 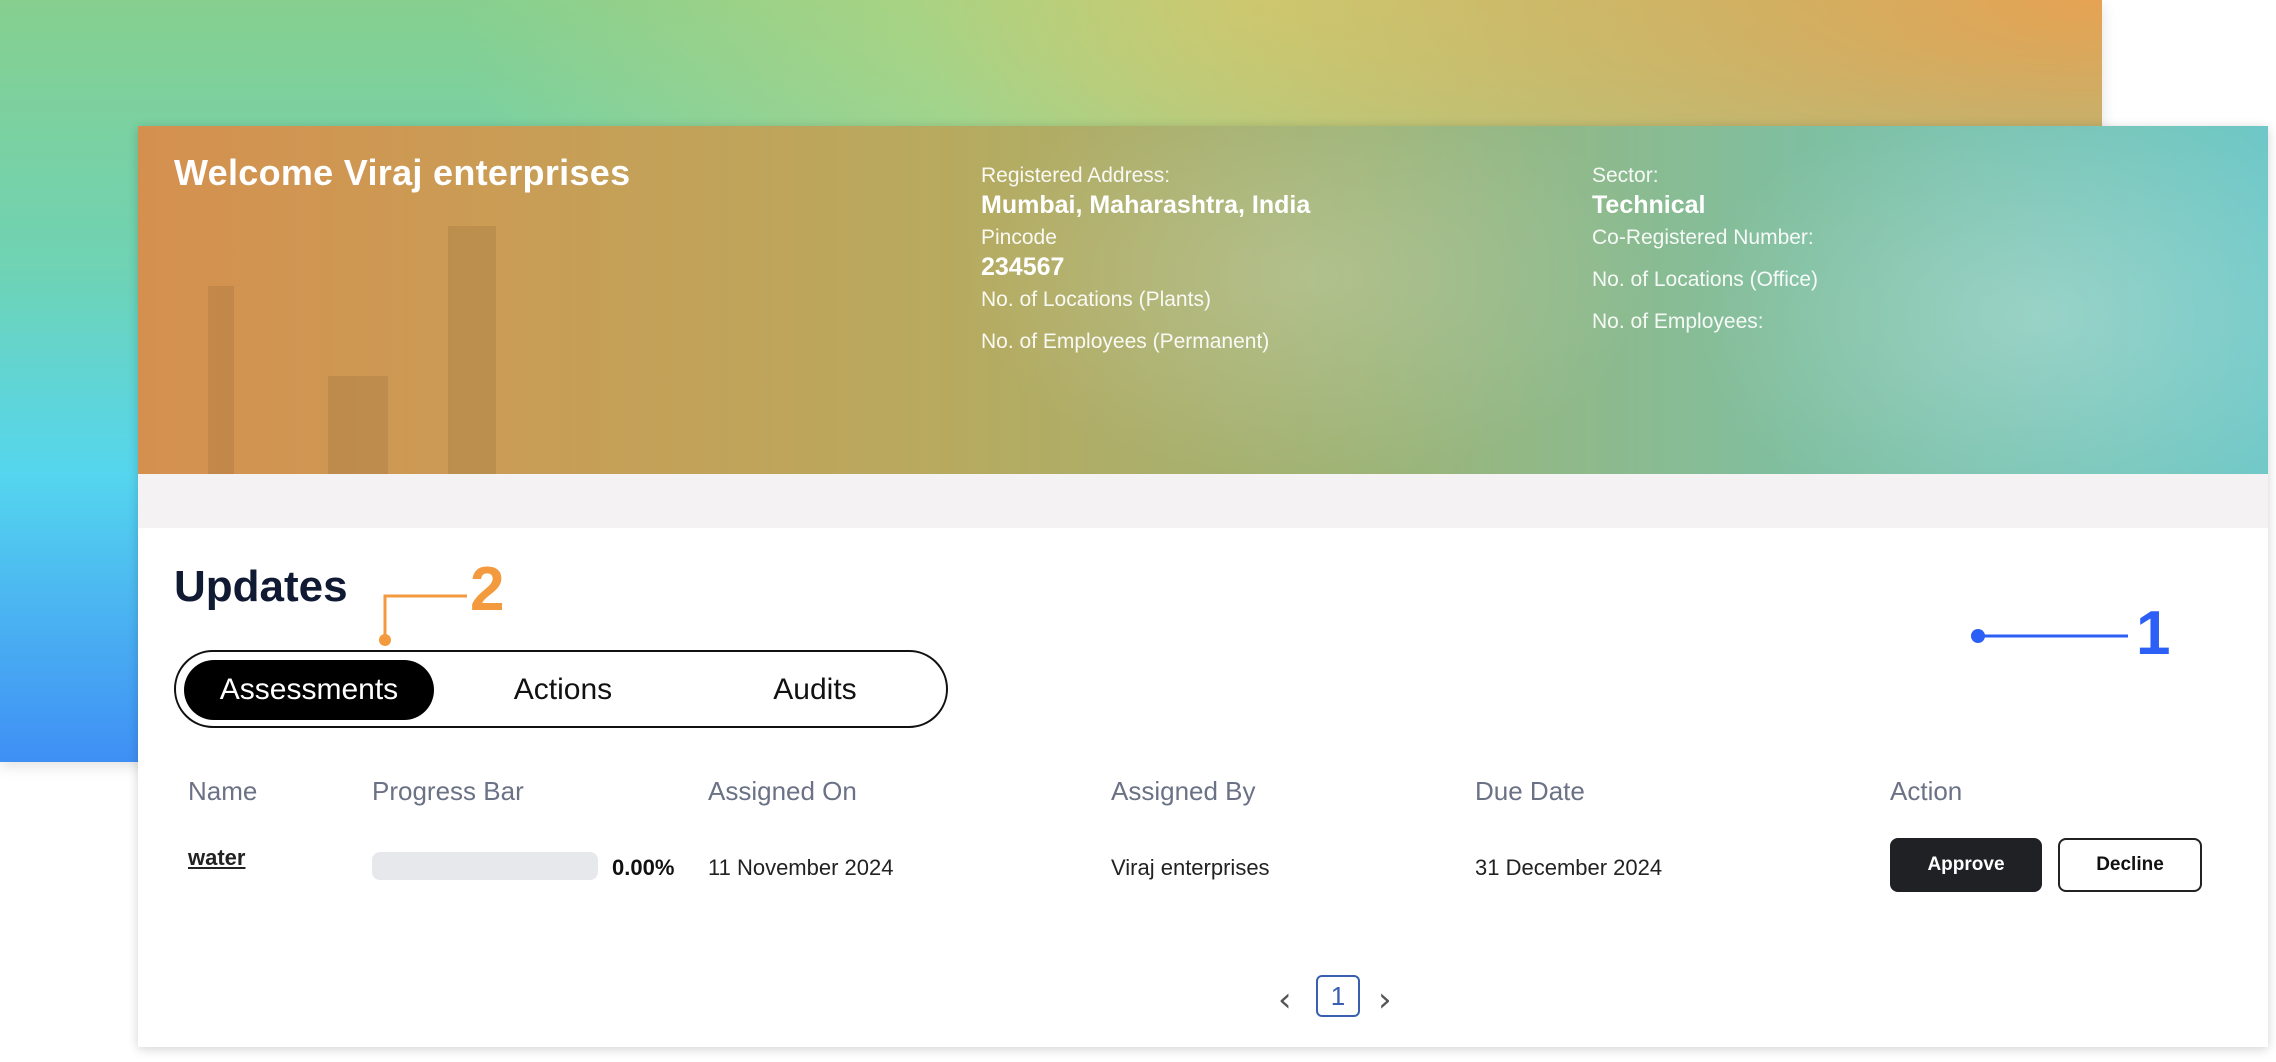 What do you see at coordinates (1190, 867) in the screenshot?
I see `assigned-by-value: Viraj enterprises` at bounding box center [1190, 867].